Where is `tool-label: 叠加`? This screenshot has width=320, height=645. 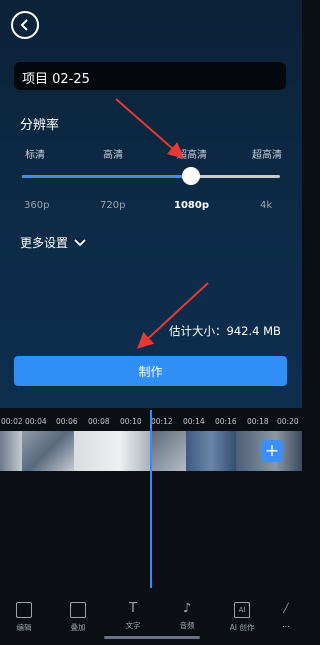
tool-label: 叠加 is located at coordinates (78, 627).